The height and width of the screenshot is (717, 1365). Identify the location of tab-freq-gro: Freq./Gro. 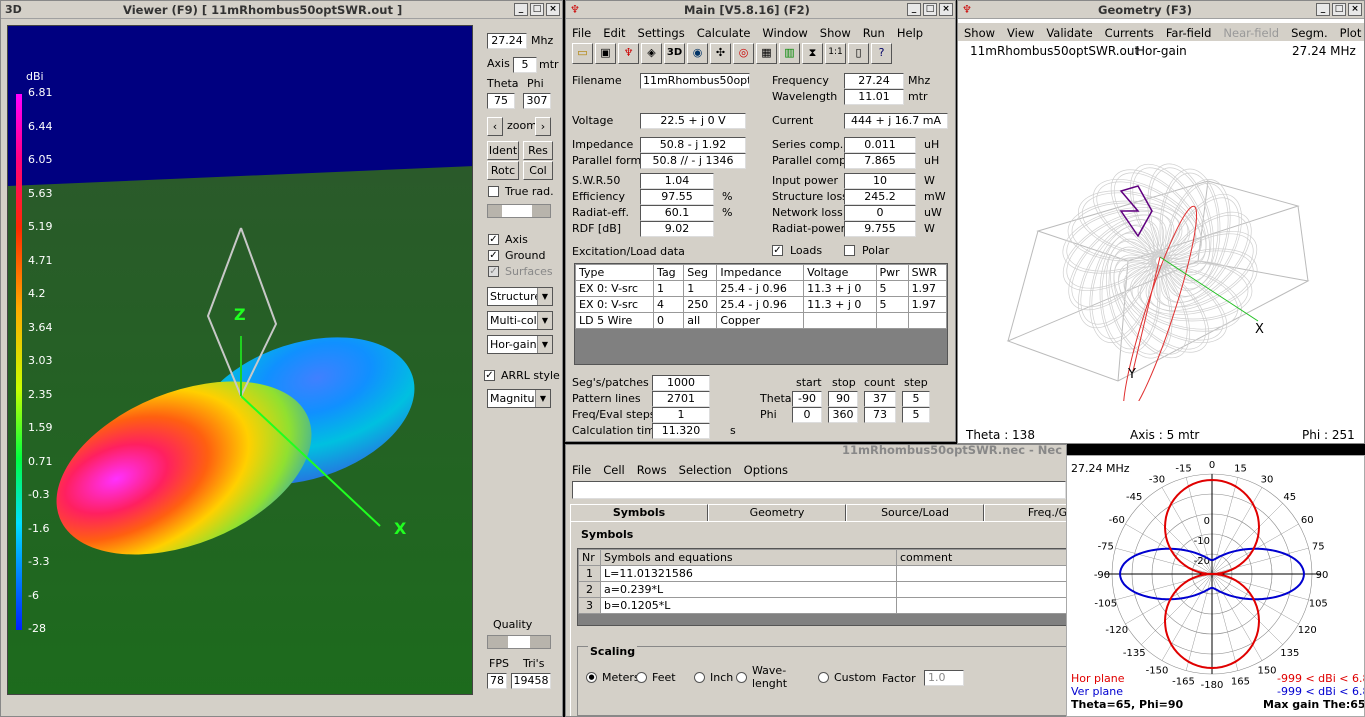
(1025, 513).